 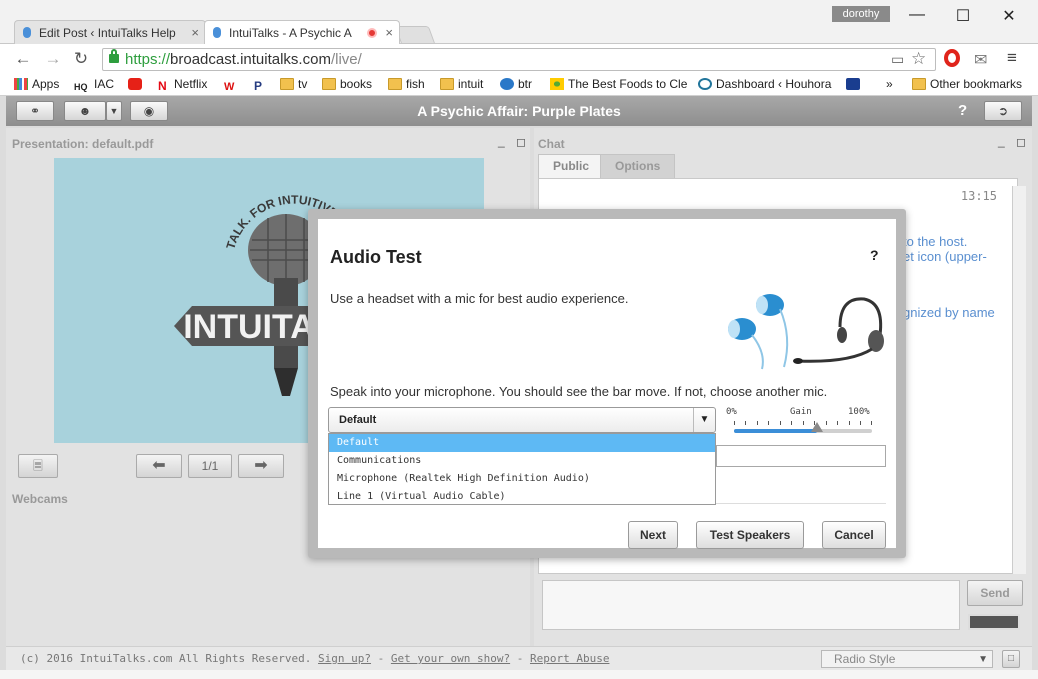 I want to click on get-show-link: Get your own show?, so click(x=450, y=658).